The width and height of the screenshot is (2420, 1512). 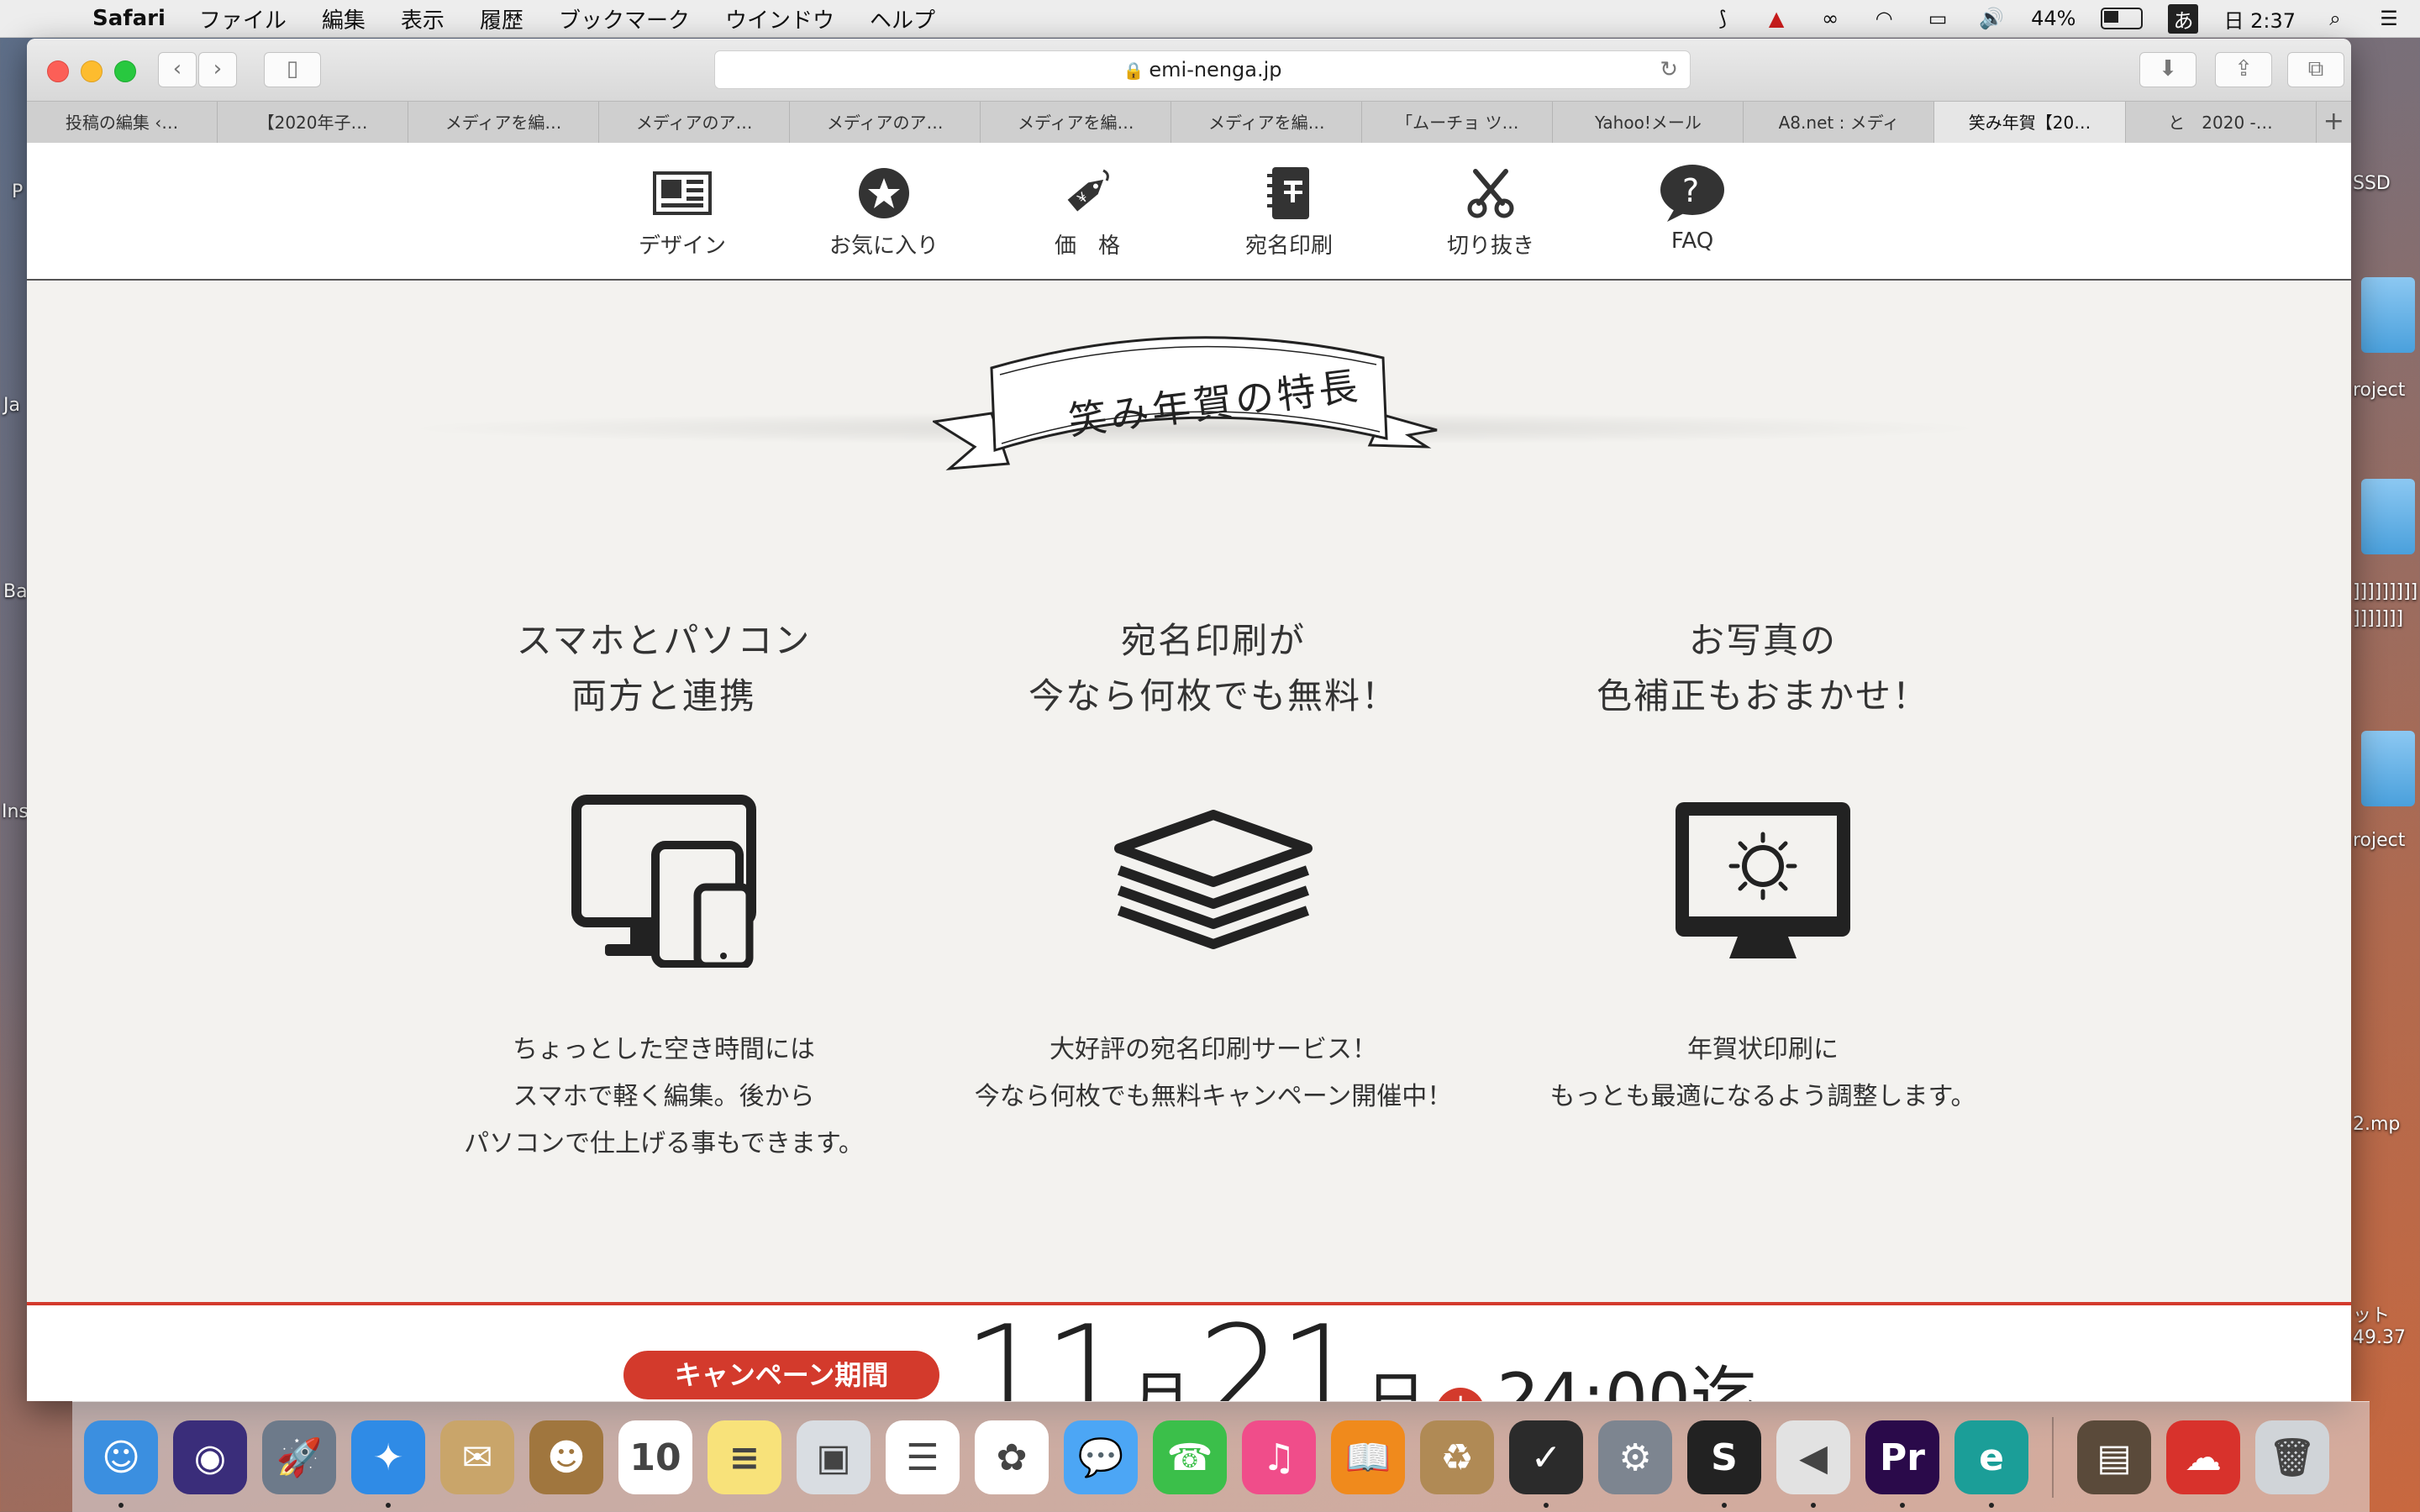 I want to click on itunes-icon: ♫, so click(x=1279, y=1457).